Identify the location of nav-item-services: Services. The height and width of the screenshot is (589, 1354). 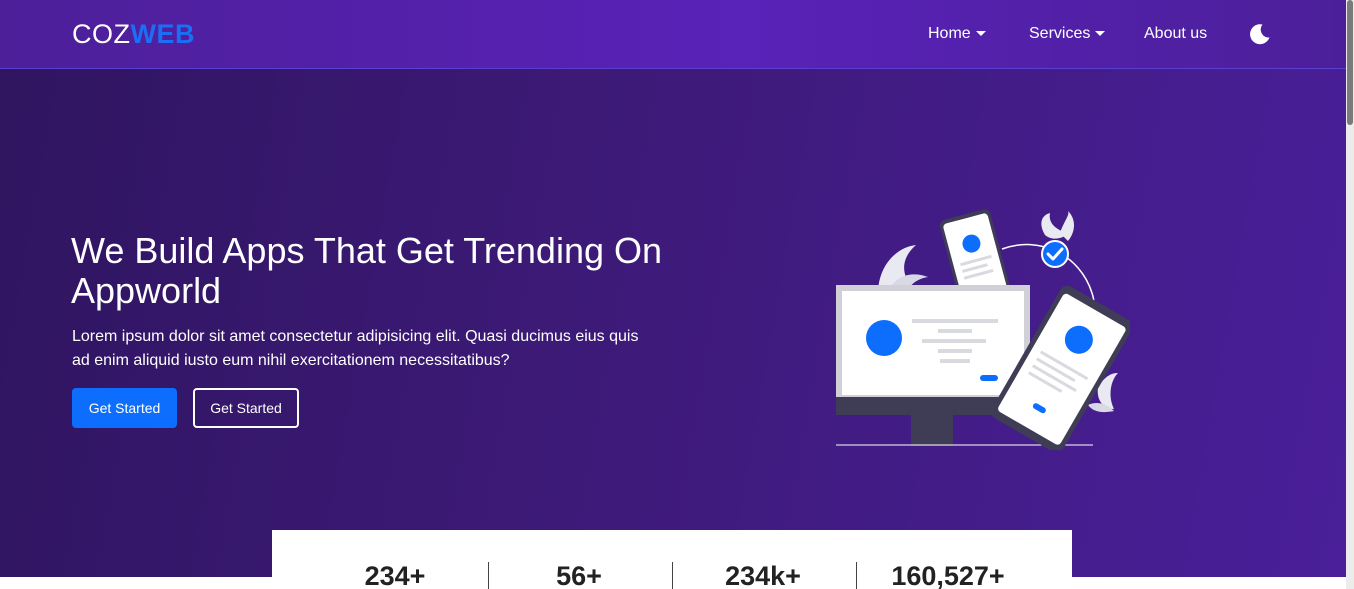
(1067, 34).